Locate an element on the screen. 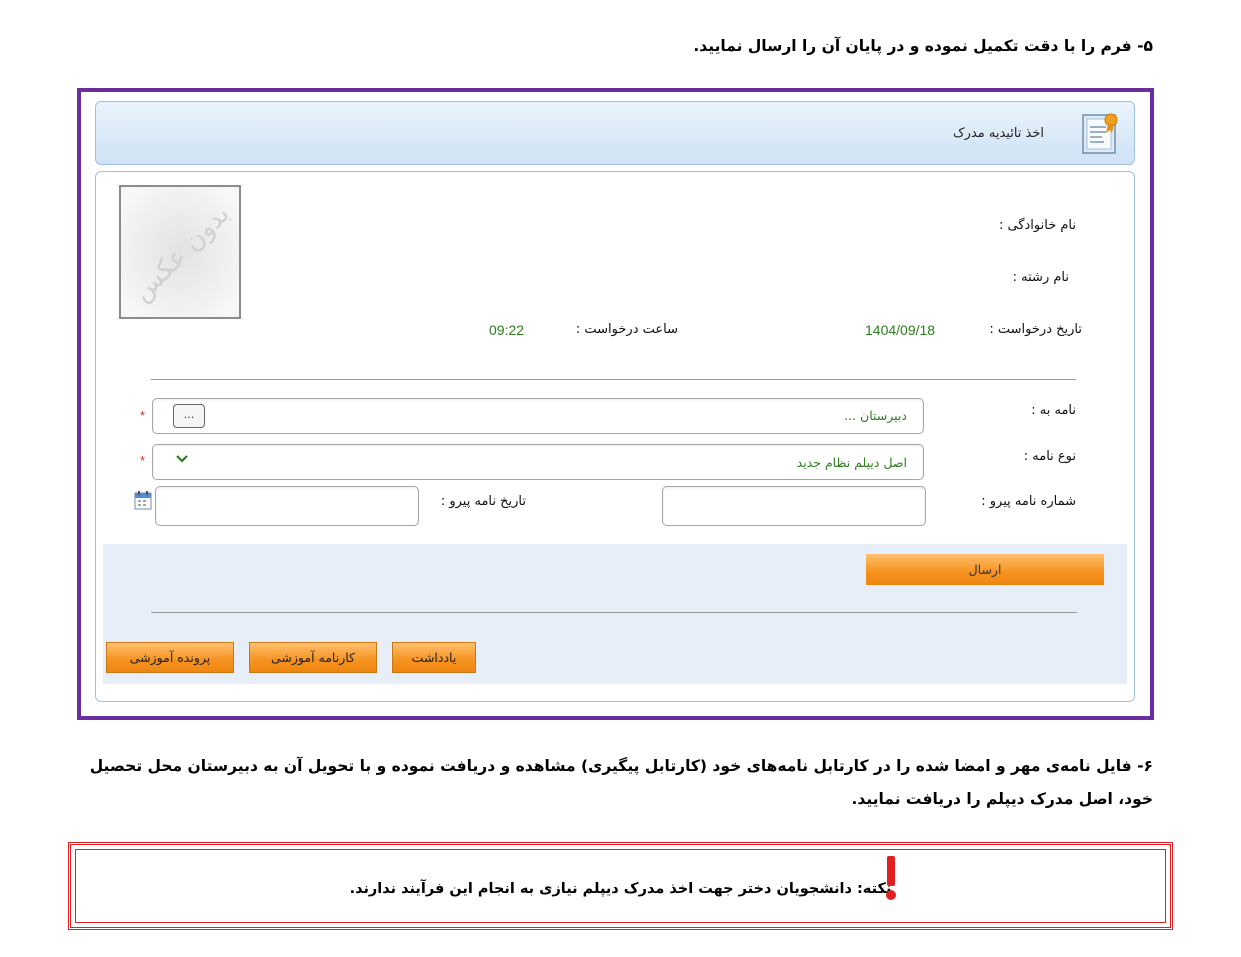  note-button: یادداشت is located at coordinates (434, 657).